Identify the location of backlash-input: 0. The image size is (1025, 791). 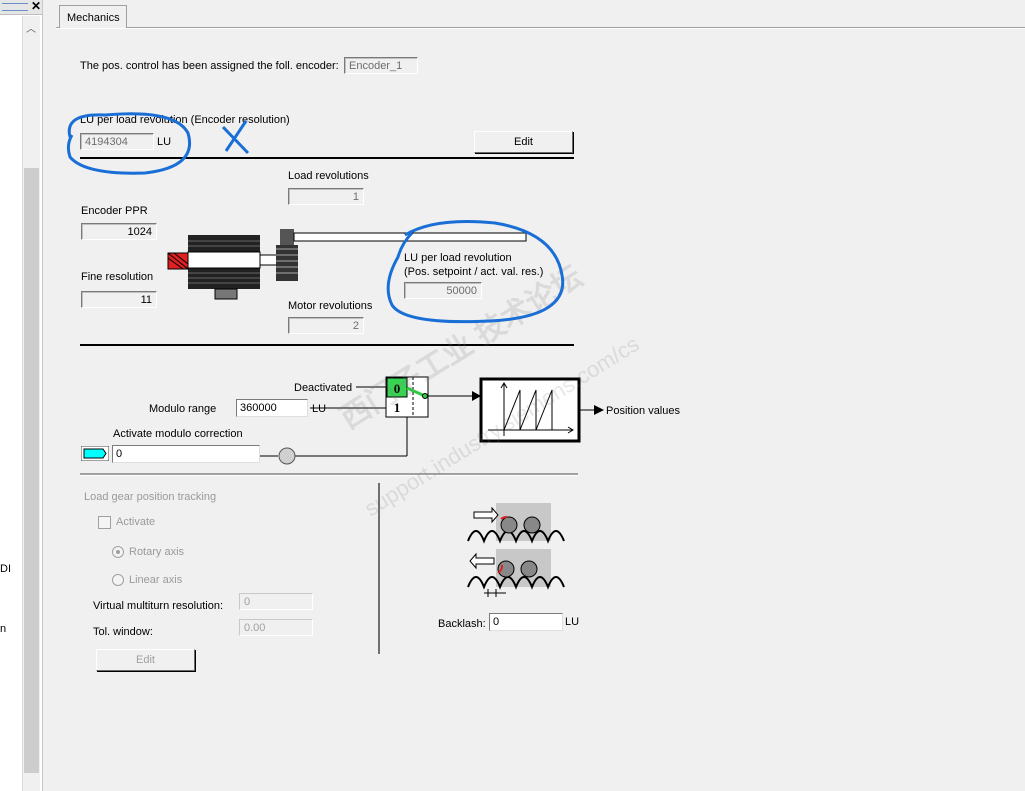
(526, 622).